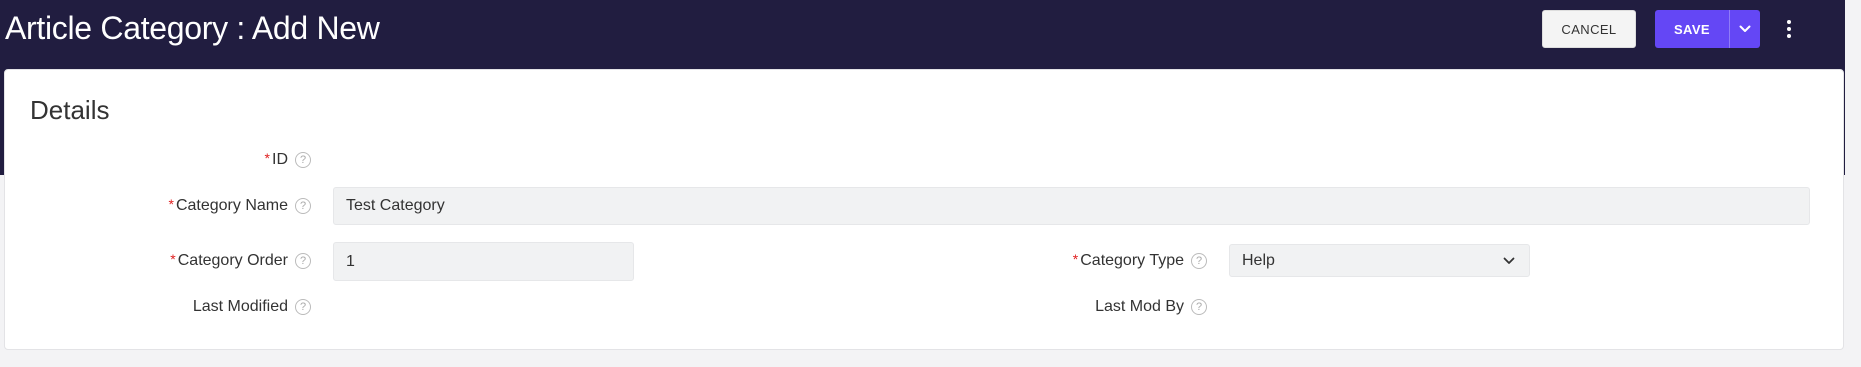  What do you see at coordinates (1132, 260) in the screenshot?
I see `category-type-label-text: Category Type` at bounding box center [1132, 260].